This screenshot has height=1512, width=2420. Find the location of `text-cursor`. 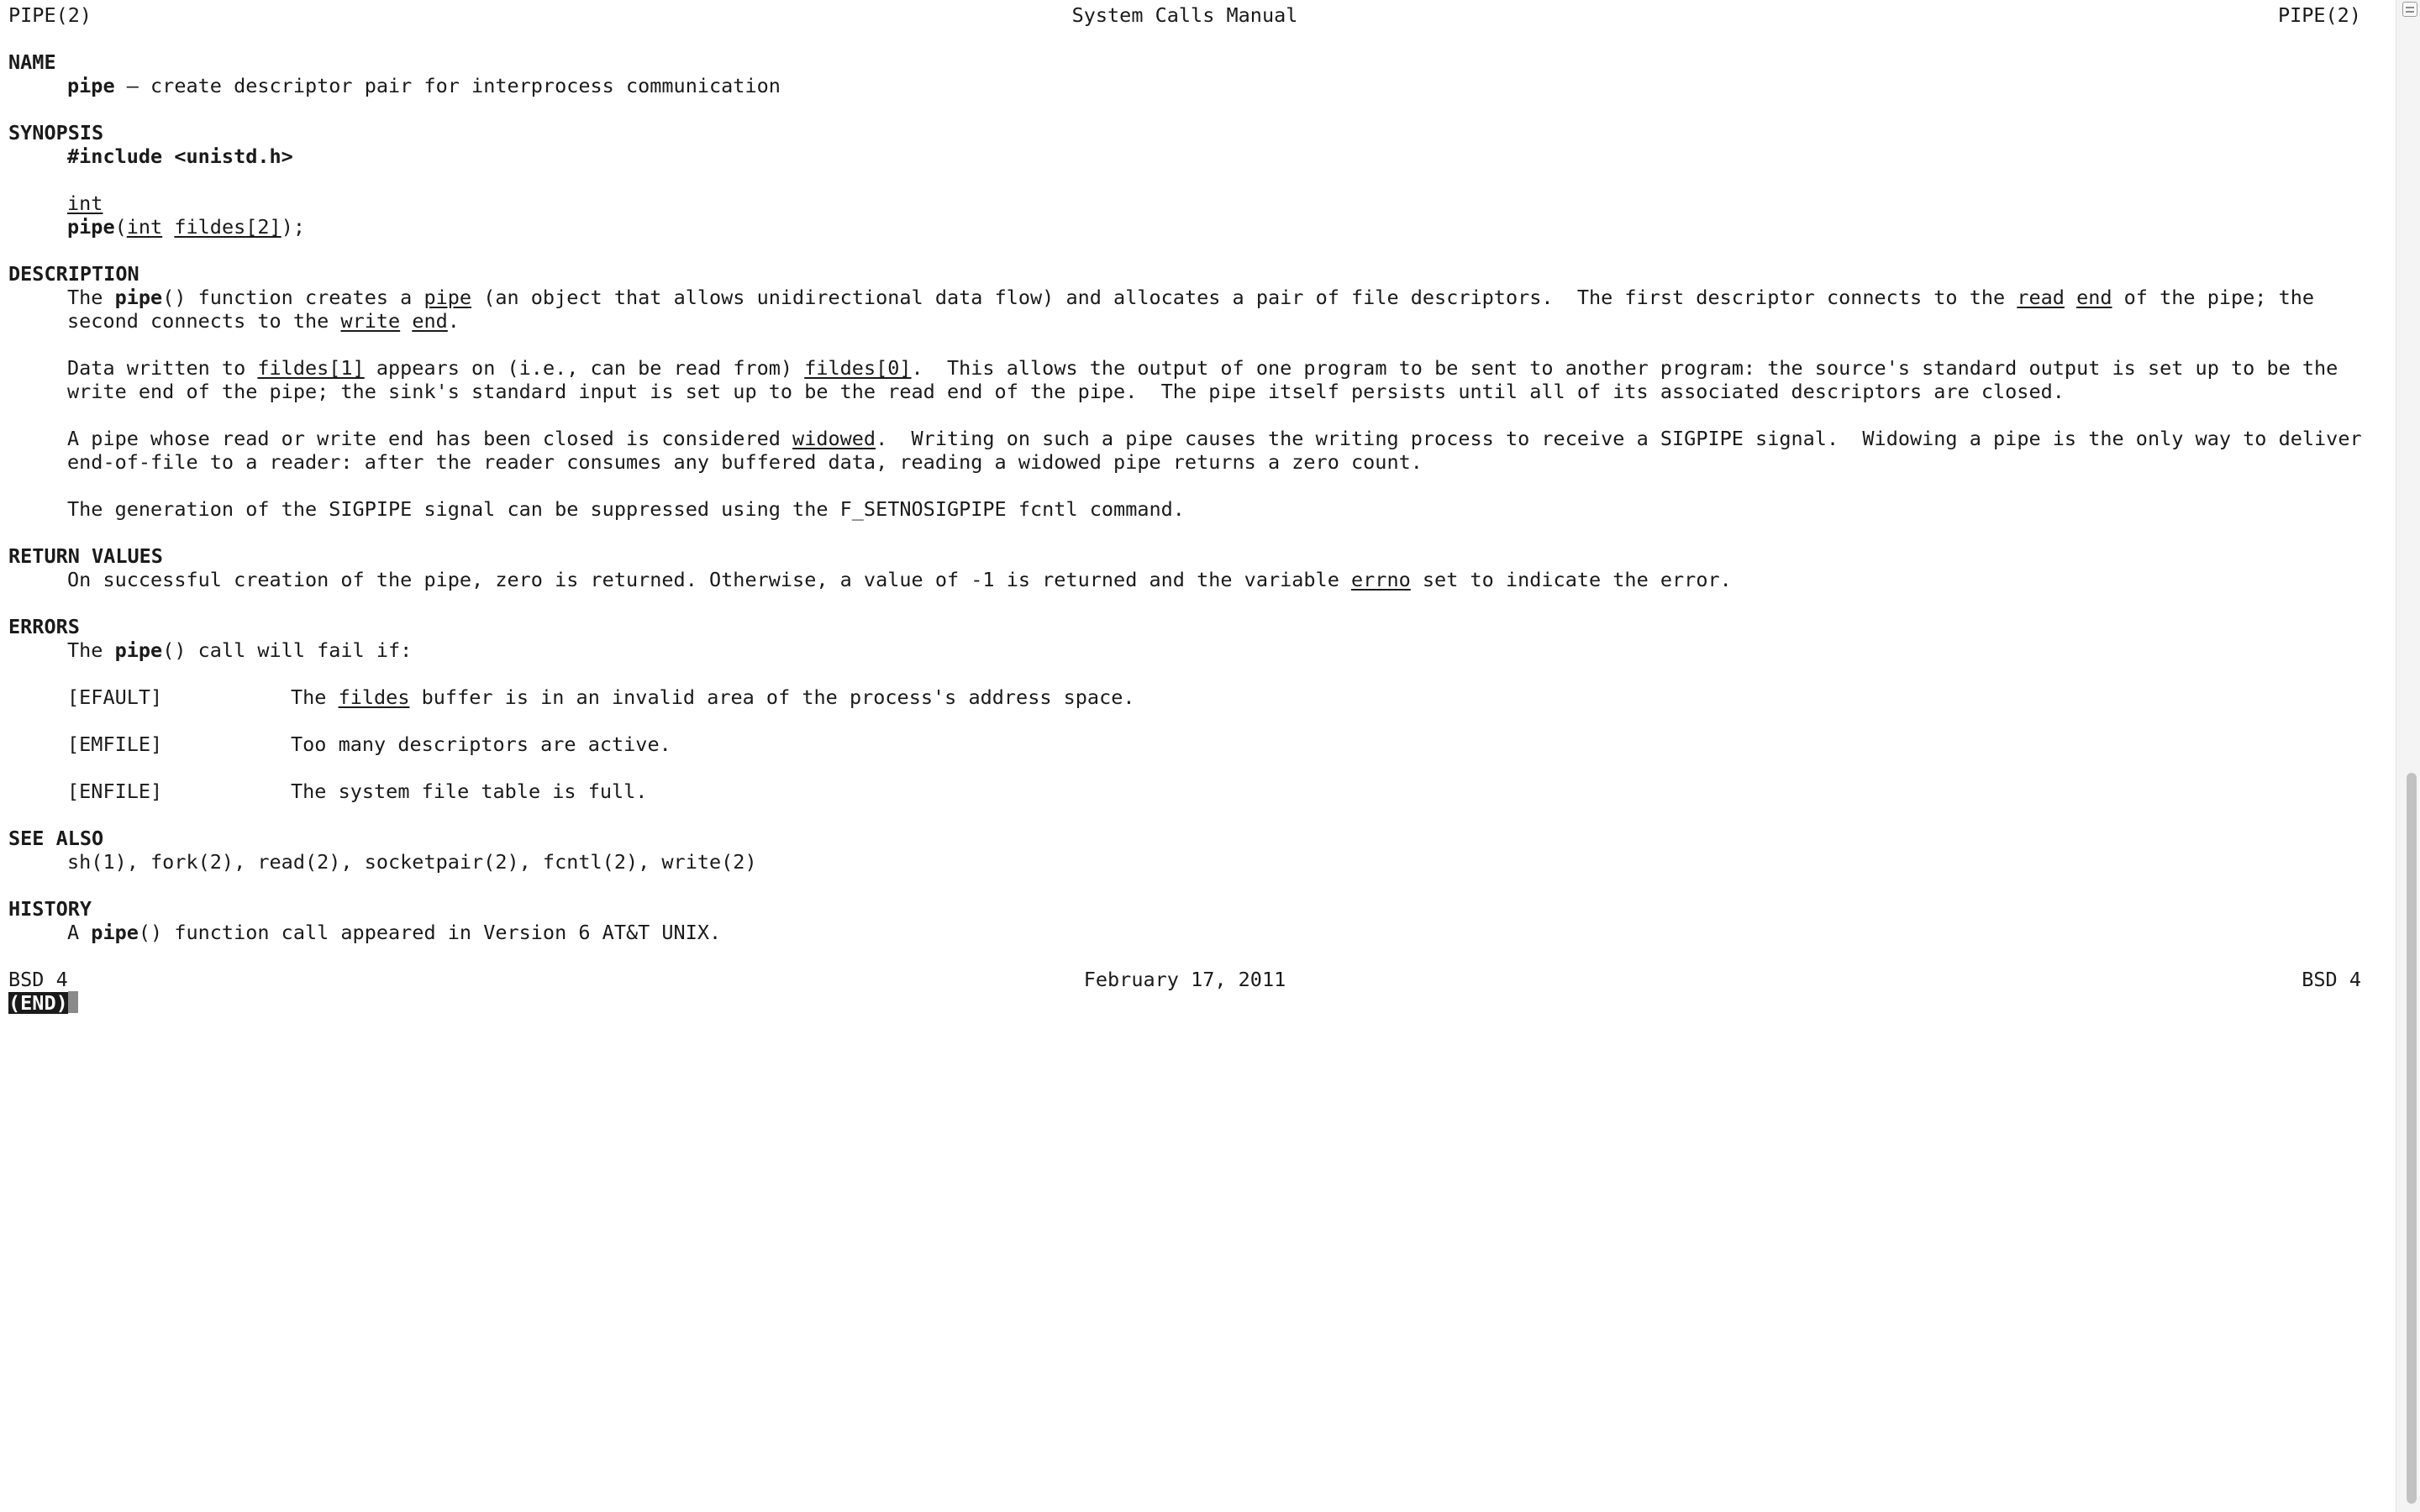

text-cursor is located at coordinates (73, 1002).